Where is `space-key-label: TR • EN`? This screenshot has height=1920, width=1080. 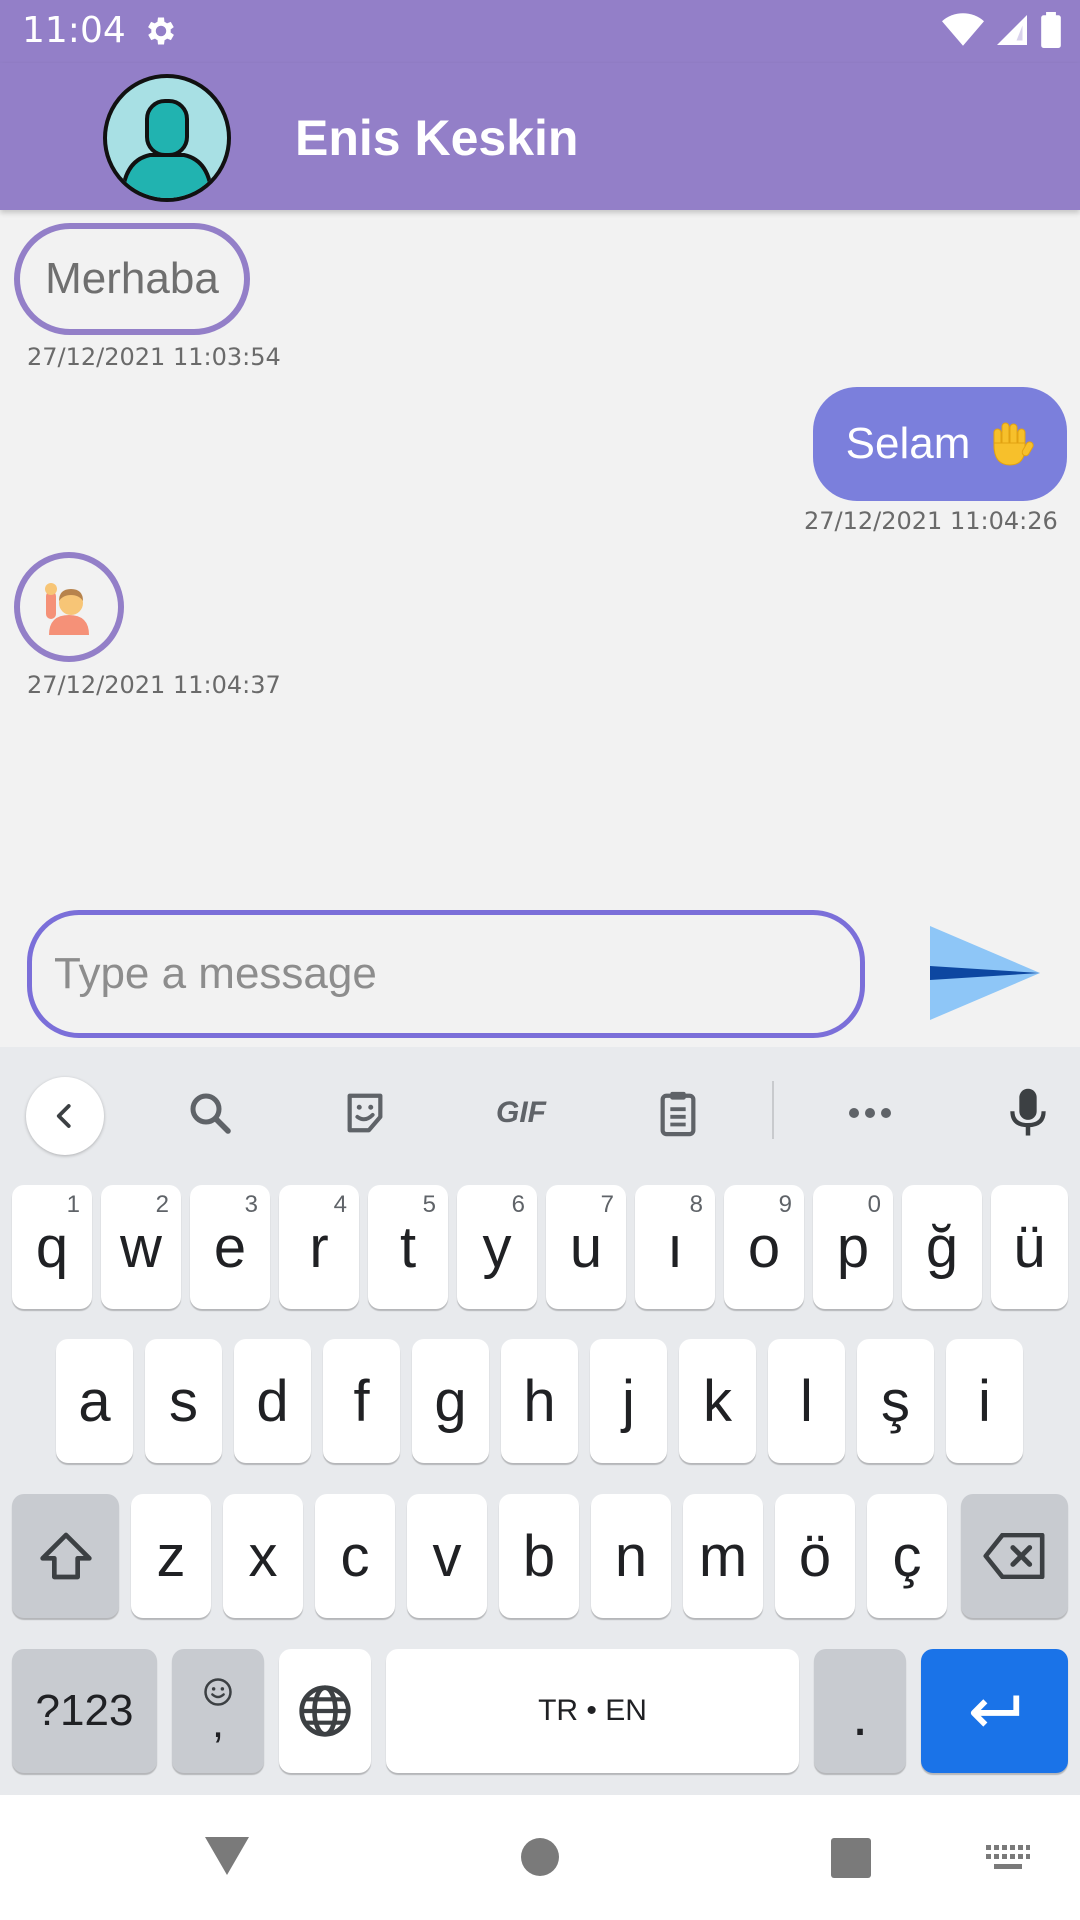 space-key-label: TR • EN is located at coordinates (592, 1710).